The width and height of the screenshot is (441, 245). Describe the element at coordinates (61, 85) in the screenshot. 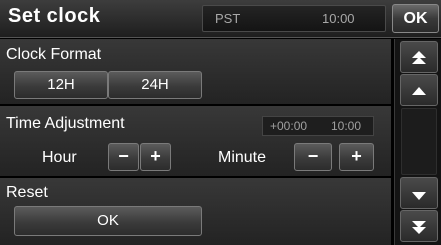

I see `format-12h-button: 12H` at that location.